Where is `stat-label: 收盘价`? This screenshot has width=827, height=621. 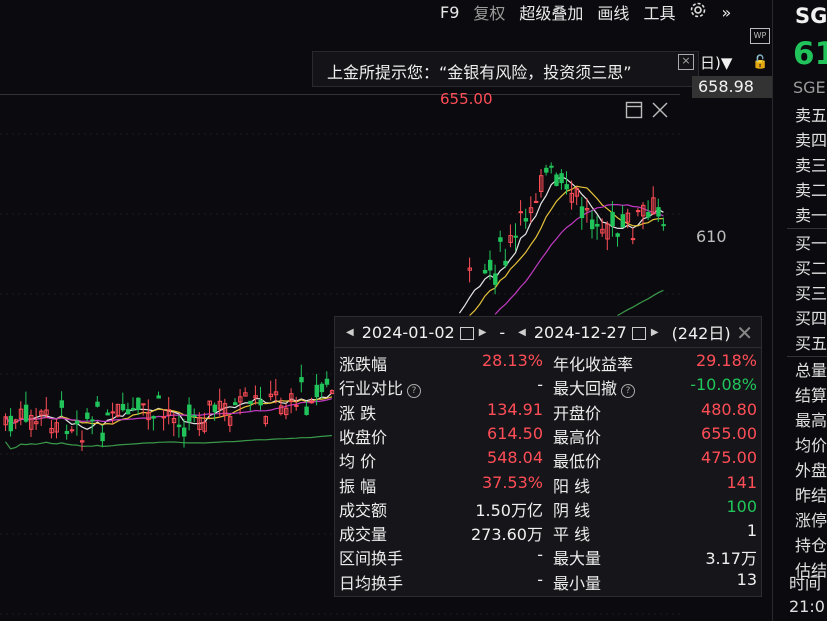 stat-label: 收盘价 is located at coordinates (363, 437).